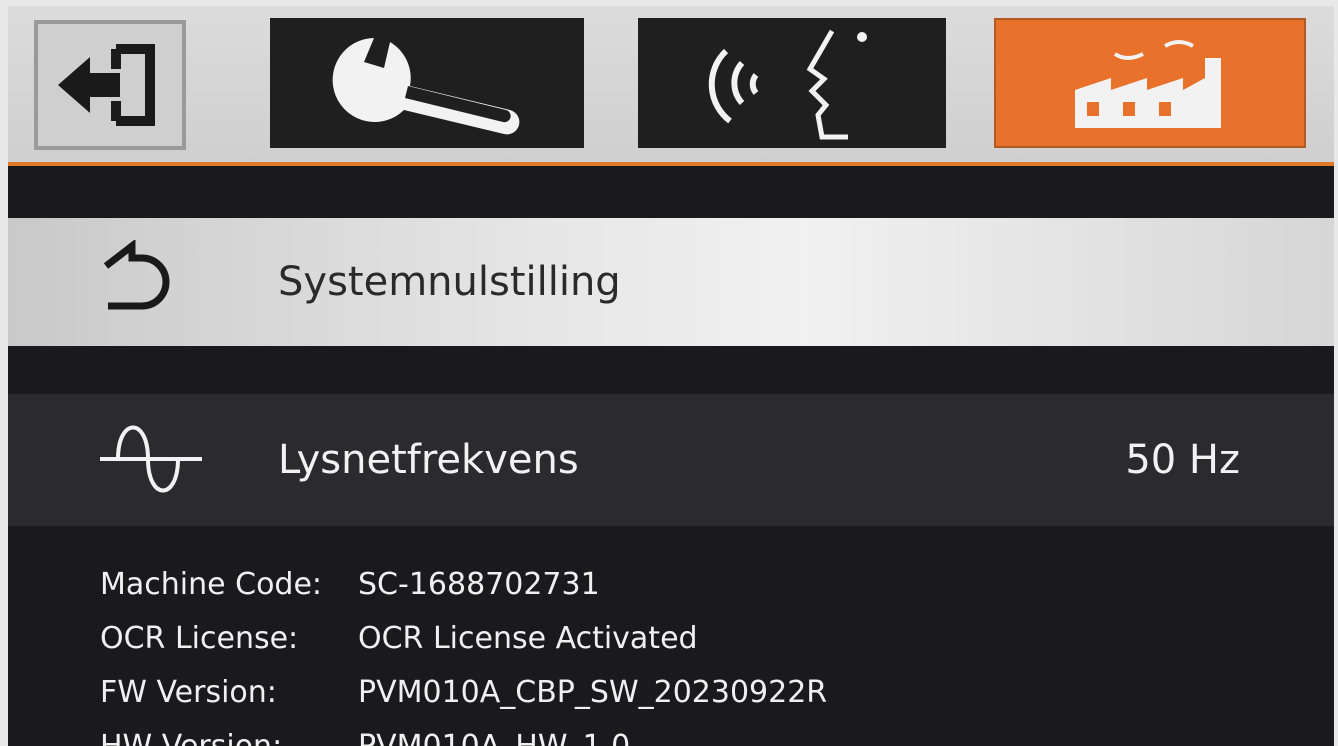 The image size is (1338, 746). What do you see at coordinates (528, 638) in the screenshot?
I see `info-value: OCR License Activated` at bounding box center [528, 638].